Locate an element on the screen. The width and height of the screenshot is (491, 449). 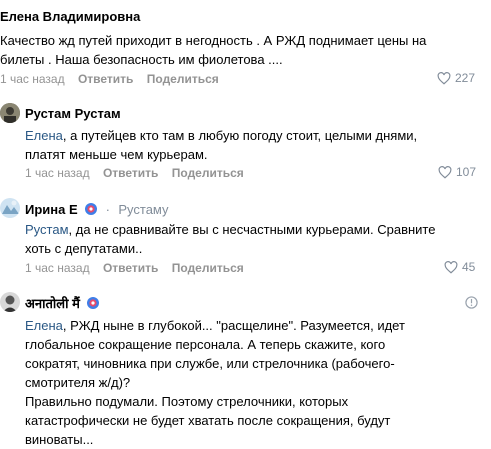
comment-header: Ирина Е · Рустаму is located at coordinates (97, 210).